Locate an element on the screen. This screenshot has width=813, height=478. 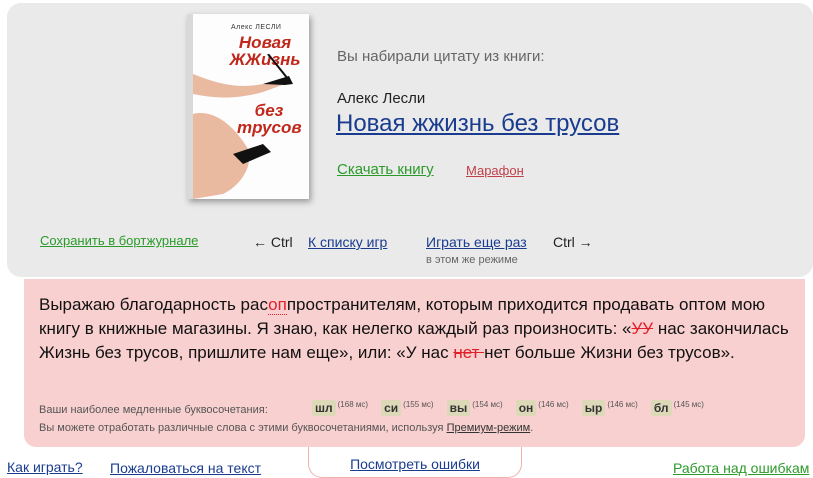
view-errors-link: Посмотреть ошибки is located at coordinates (415, 464).